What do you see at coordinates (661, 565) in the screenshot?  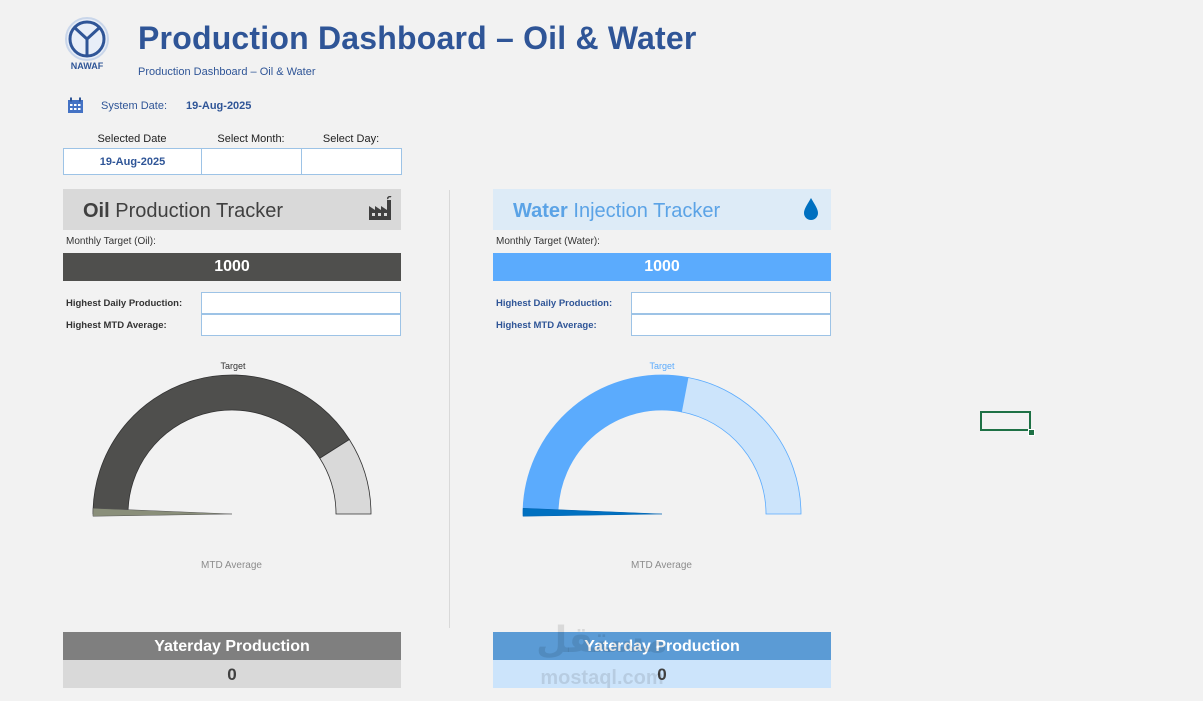 I see `water-mtd-average-label: MTD Average` at bounding box center [661, 565].